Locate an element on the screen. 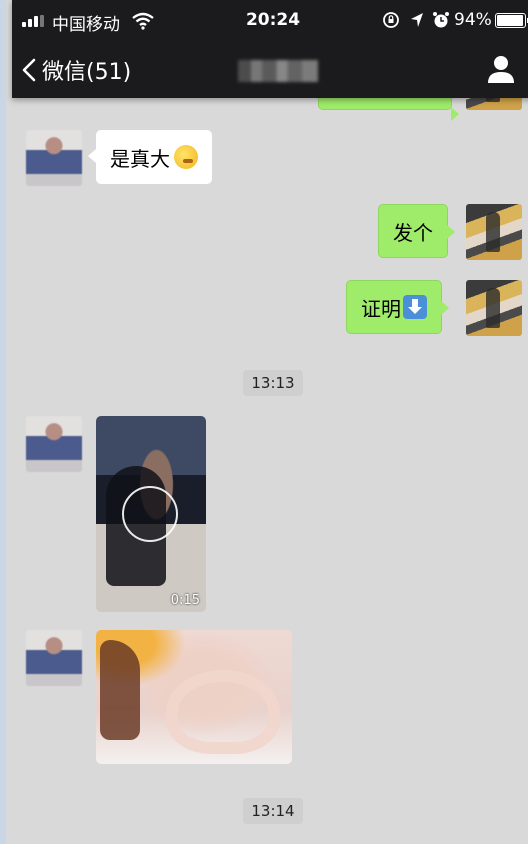 The image size is (528, 844). message-text: 是真大 is located at coordinates (140, 158).